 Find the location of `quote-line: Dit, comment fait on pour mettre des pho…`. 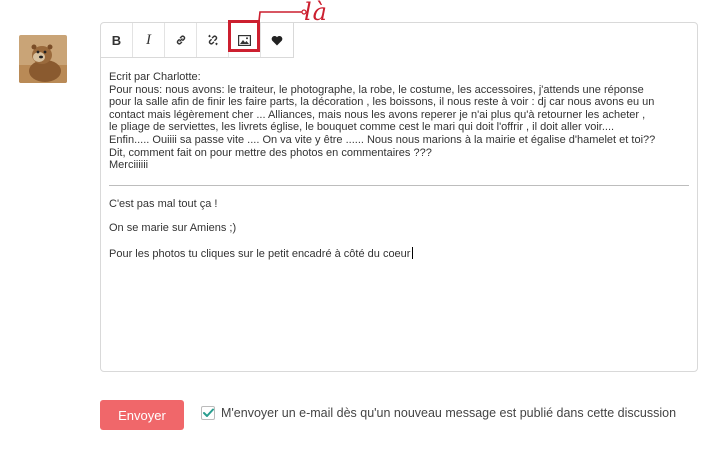

quote-line: Dit, comment fait on pour mettre des pho… is located at coordinates (270, 152).